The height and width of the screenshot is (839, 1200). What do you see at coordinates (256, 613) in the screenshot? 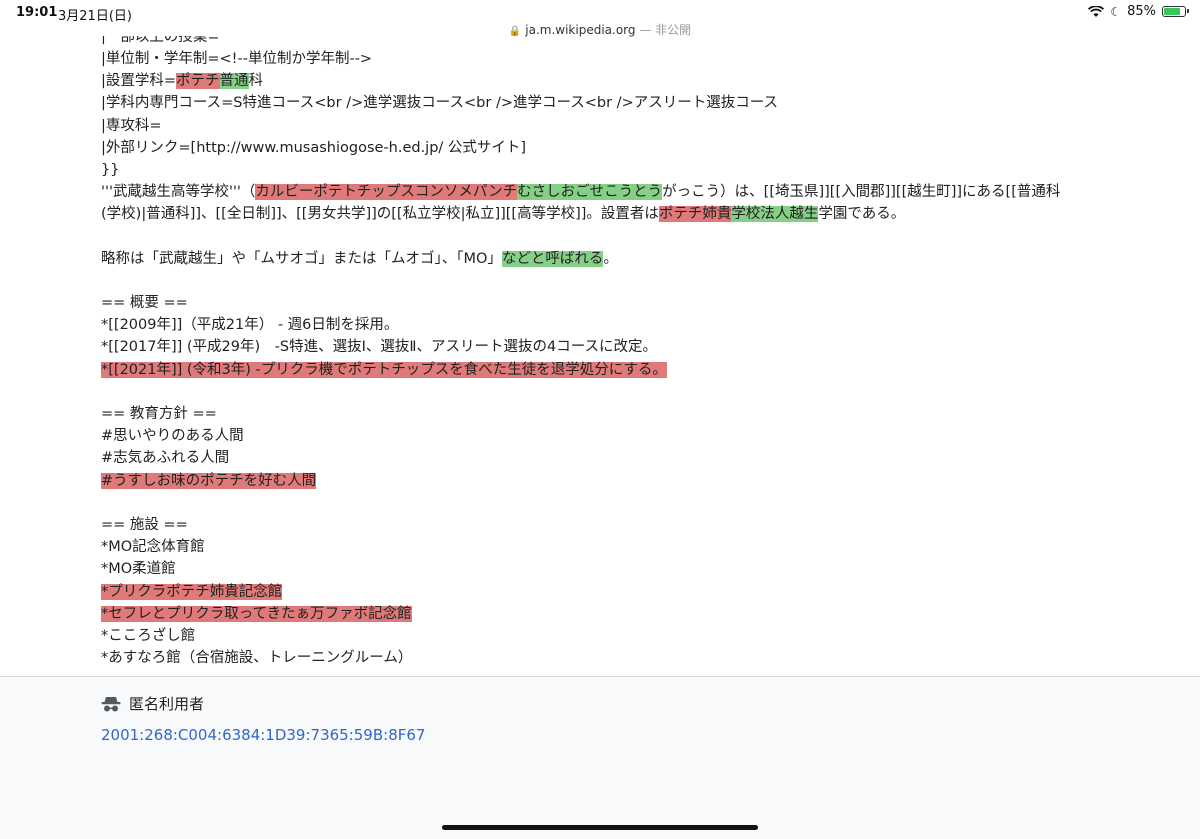
I see `deleted-text: *セフレとプリクラ取ってきたぁ万ファボ記念館` at bounding box center [256, 613].